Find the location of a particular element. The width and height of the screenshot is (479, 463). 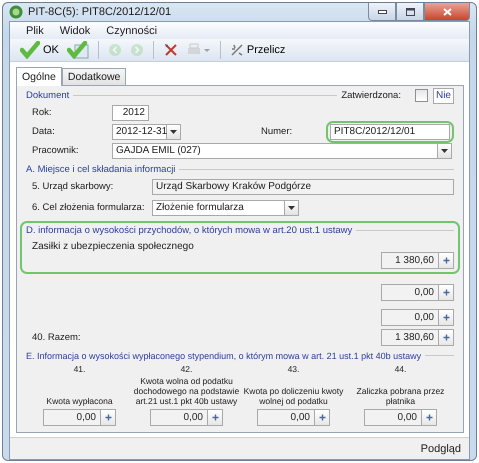

field-label: Pracownik: is located at coordinates (56, 150).